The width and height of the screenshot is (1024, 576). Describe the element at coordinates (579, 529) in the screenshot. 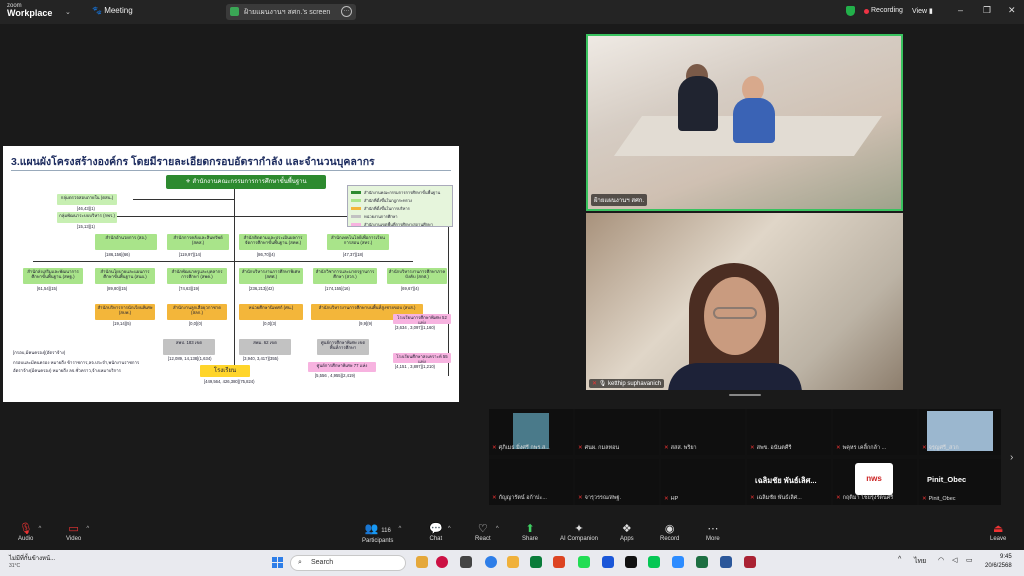

I see `sparkle-icon: ✦` at that location.